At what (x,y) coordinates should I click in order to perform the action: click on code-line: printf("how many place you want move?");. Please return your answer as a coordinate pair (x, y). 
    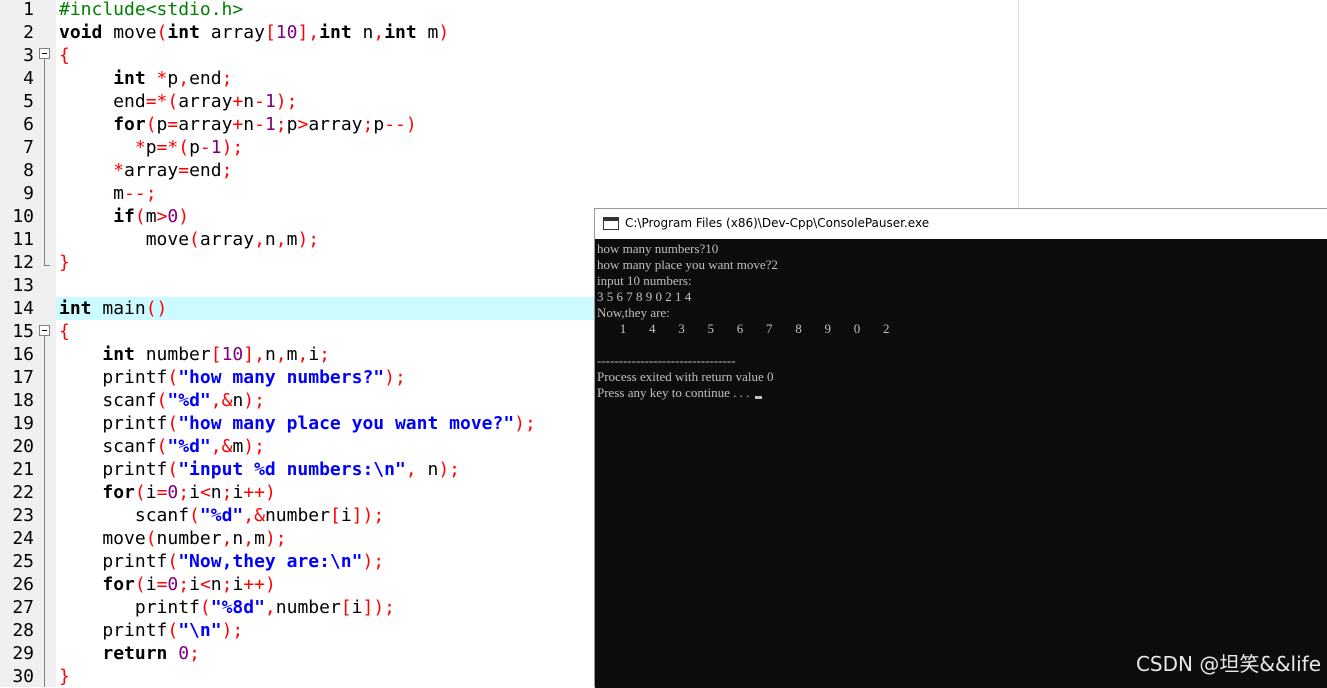
    Looking at the image, I should click on (297, 423).